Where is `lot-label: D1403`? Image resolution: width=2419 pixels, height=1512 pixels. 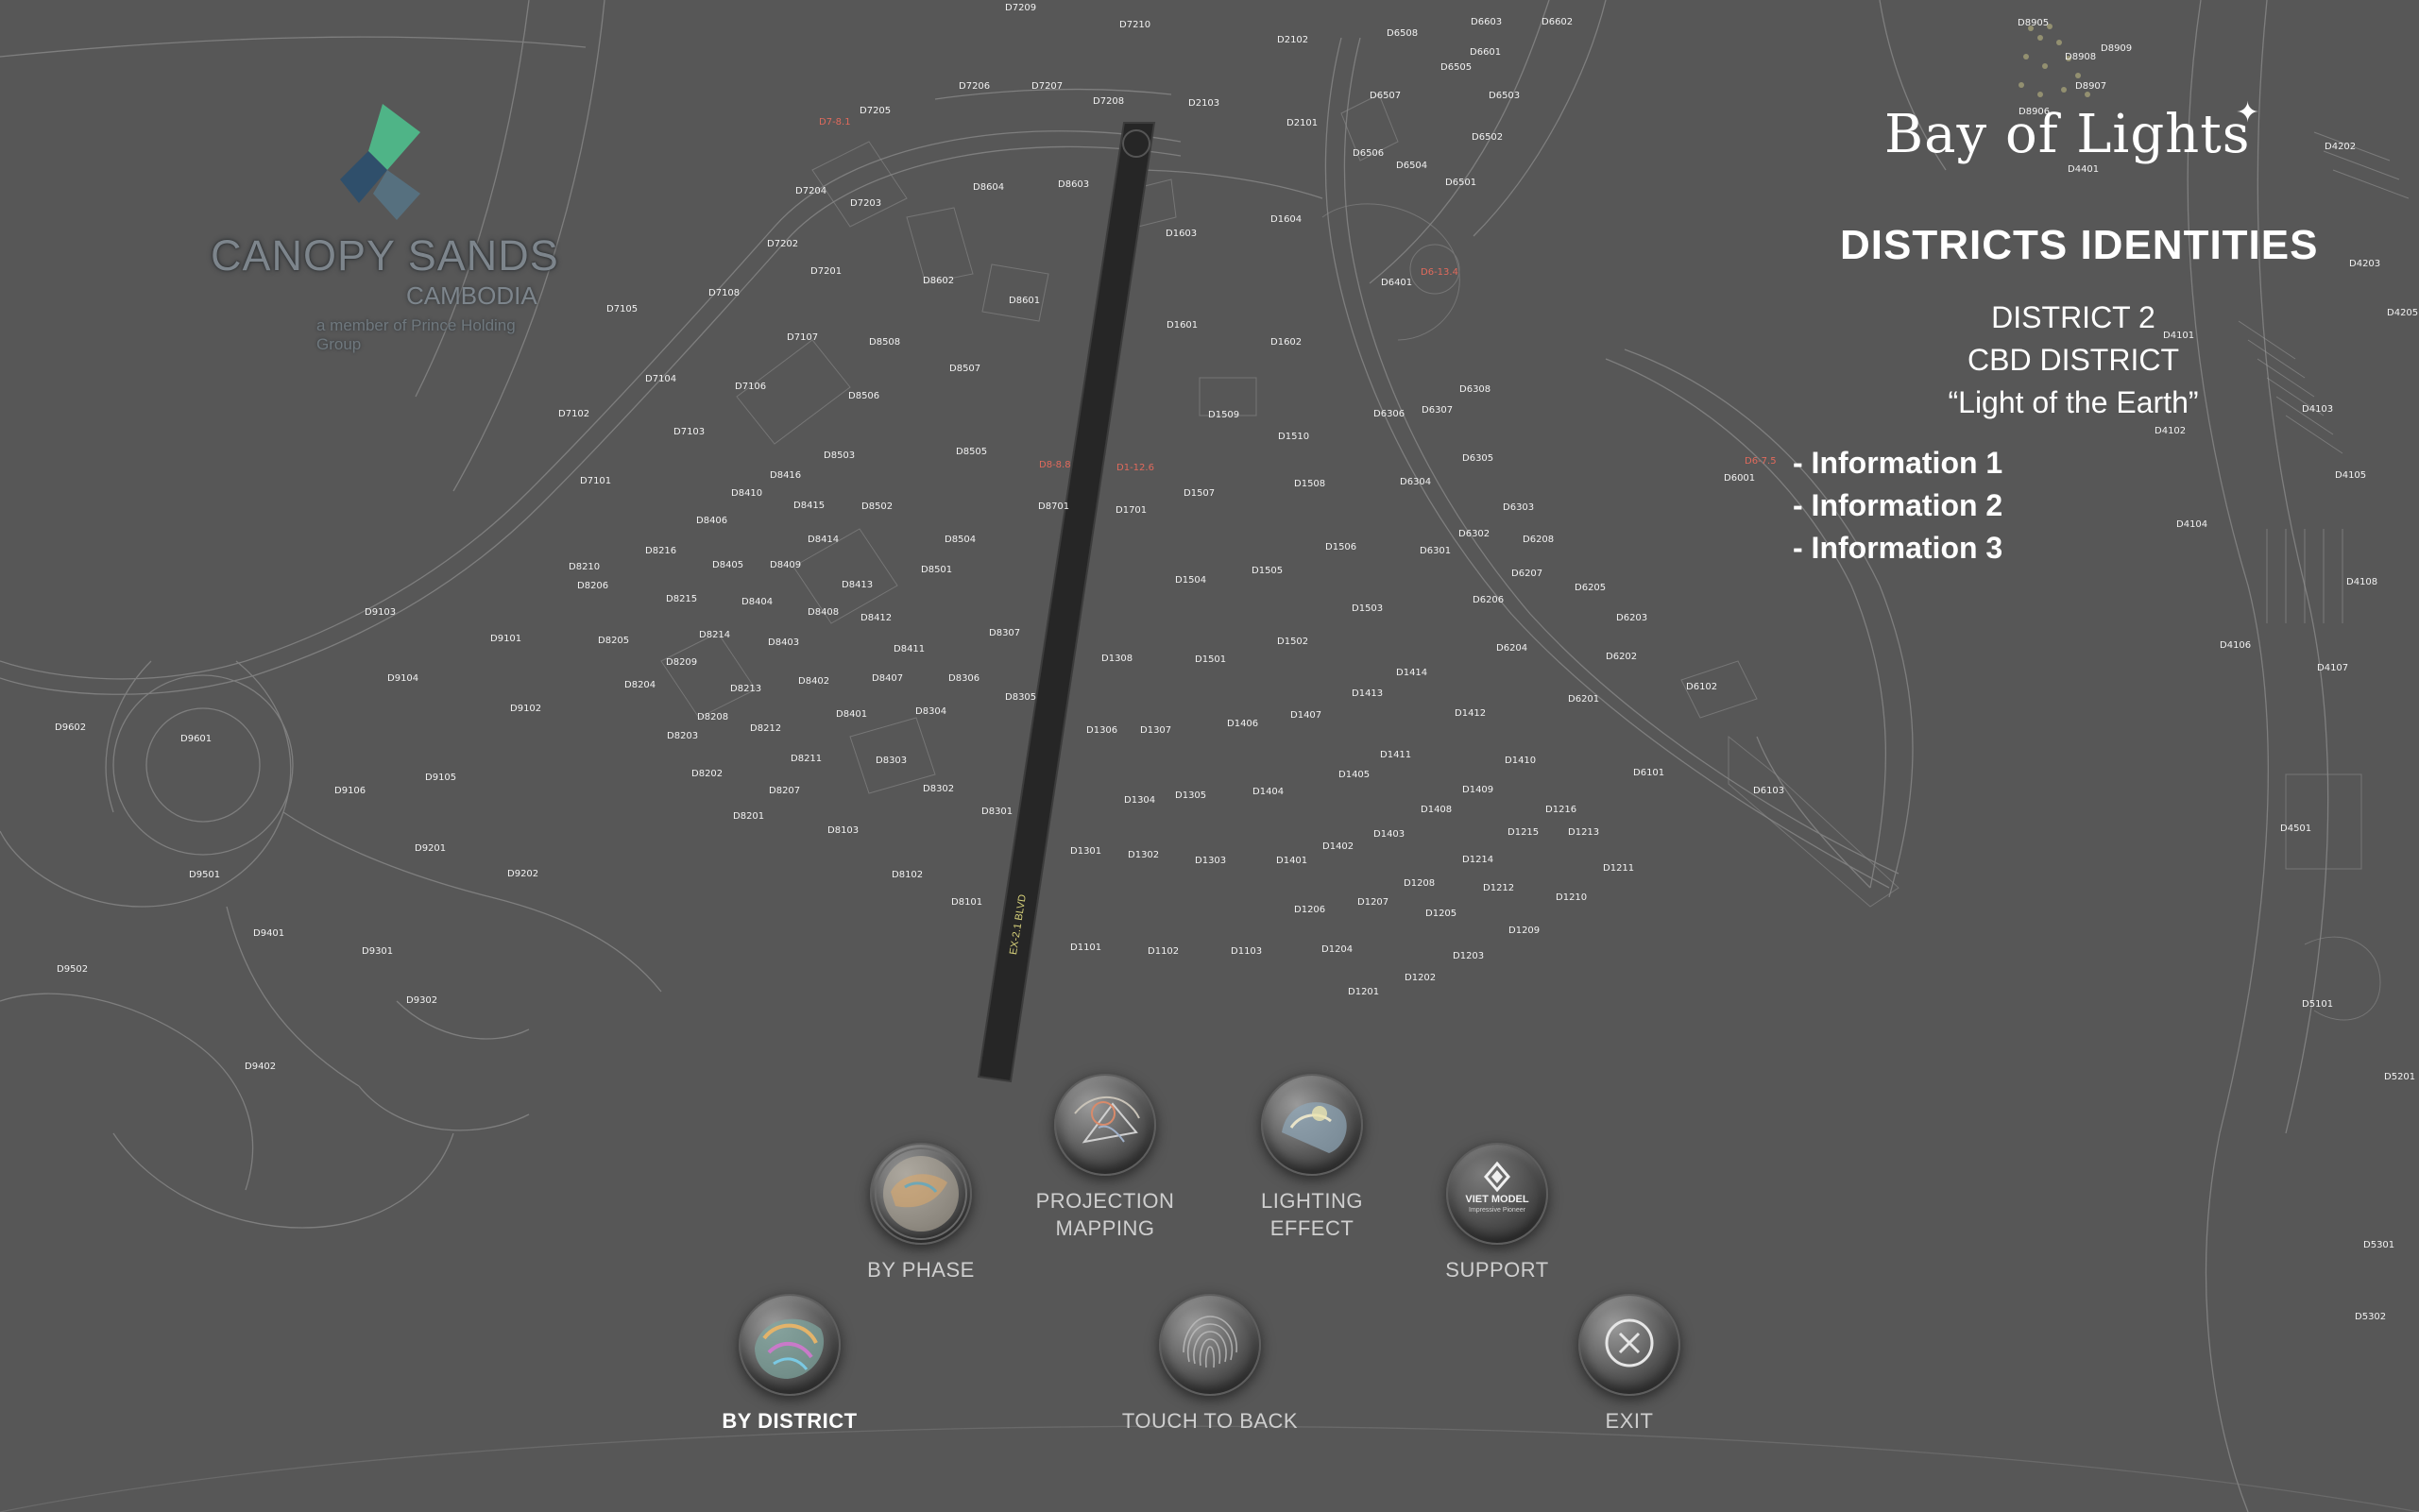 lot-label: D1403 is located at coordinates (1389, 834).